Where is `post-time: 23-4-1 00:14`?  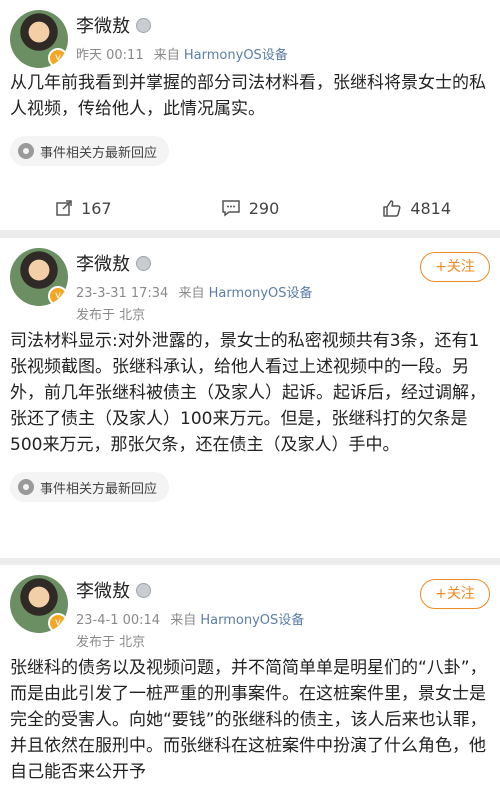
post-time: 23-4-1 00:14 is located at coordinates (118, 620).